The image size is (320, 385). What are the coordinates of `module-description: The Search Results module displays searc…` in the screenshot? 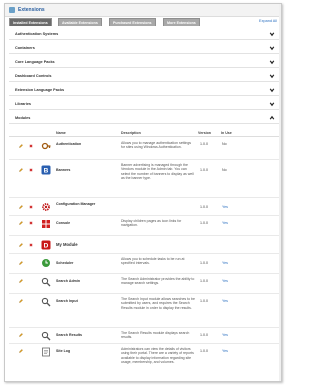 It's located at (155, 335).